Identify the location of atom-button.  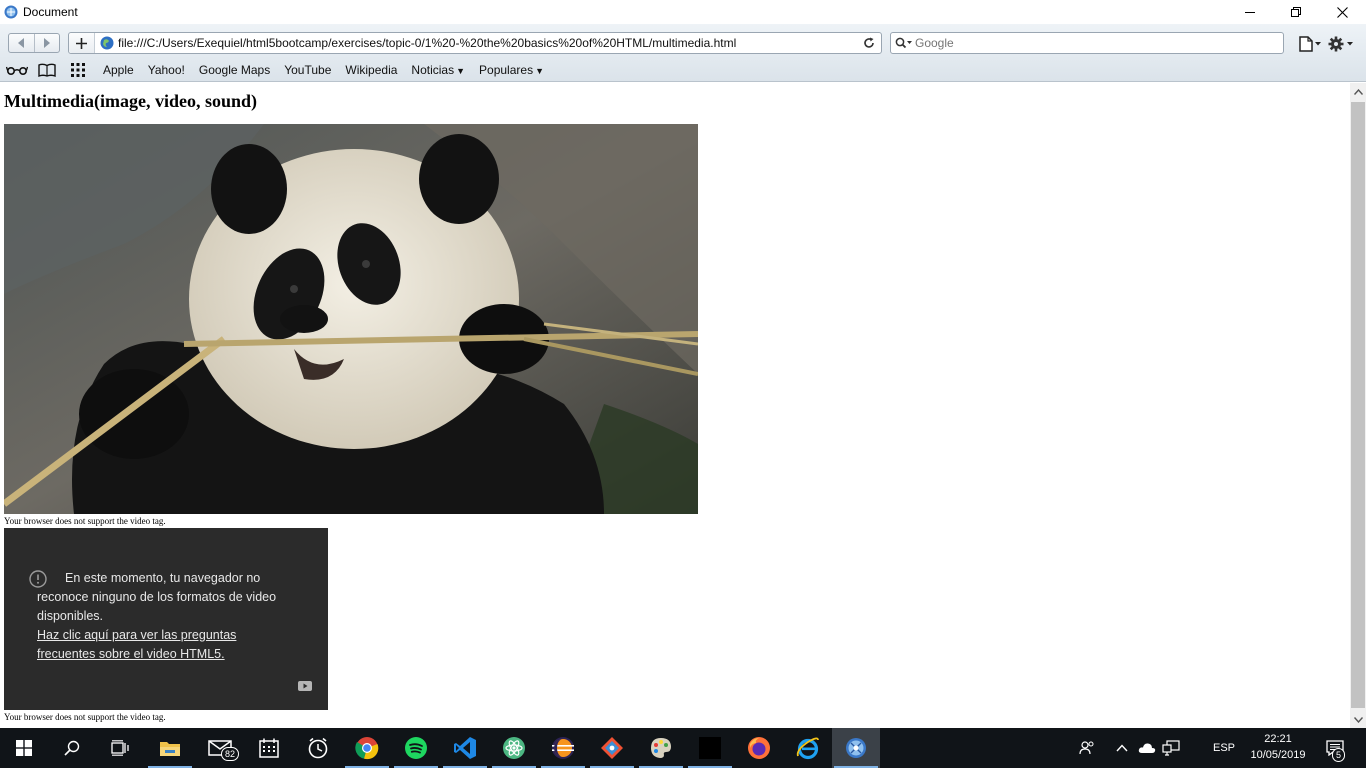
(514, 748).